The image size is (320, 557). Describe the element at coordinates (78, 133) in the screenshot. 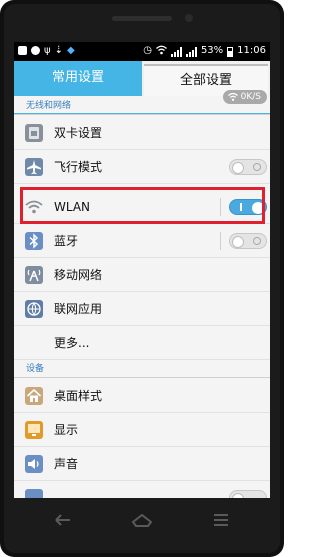

I see `row-label: 双卡设置` at that location.